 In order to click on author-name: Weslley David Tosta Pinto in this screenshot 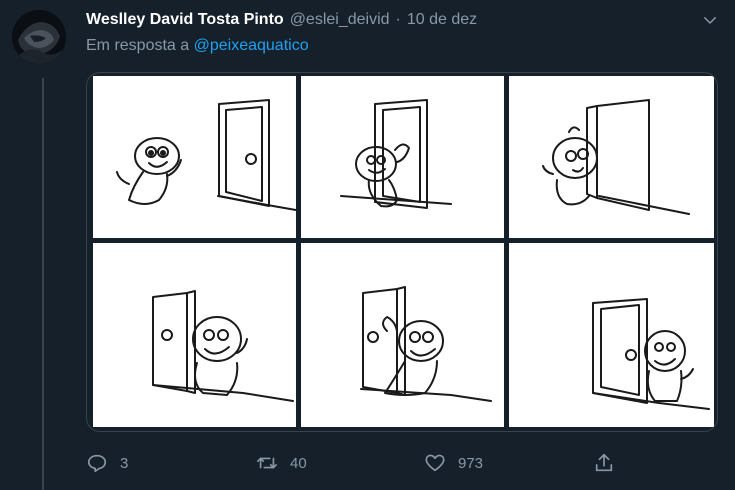, I will do `click(185, 20)`.